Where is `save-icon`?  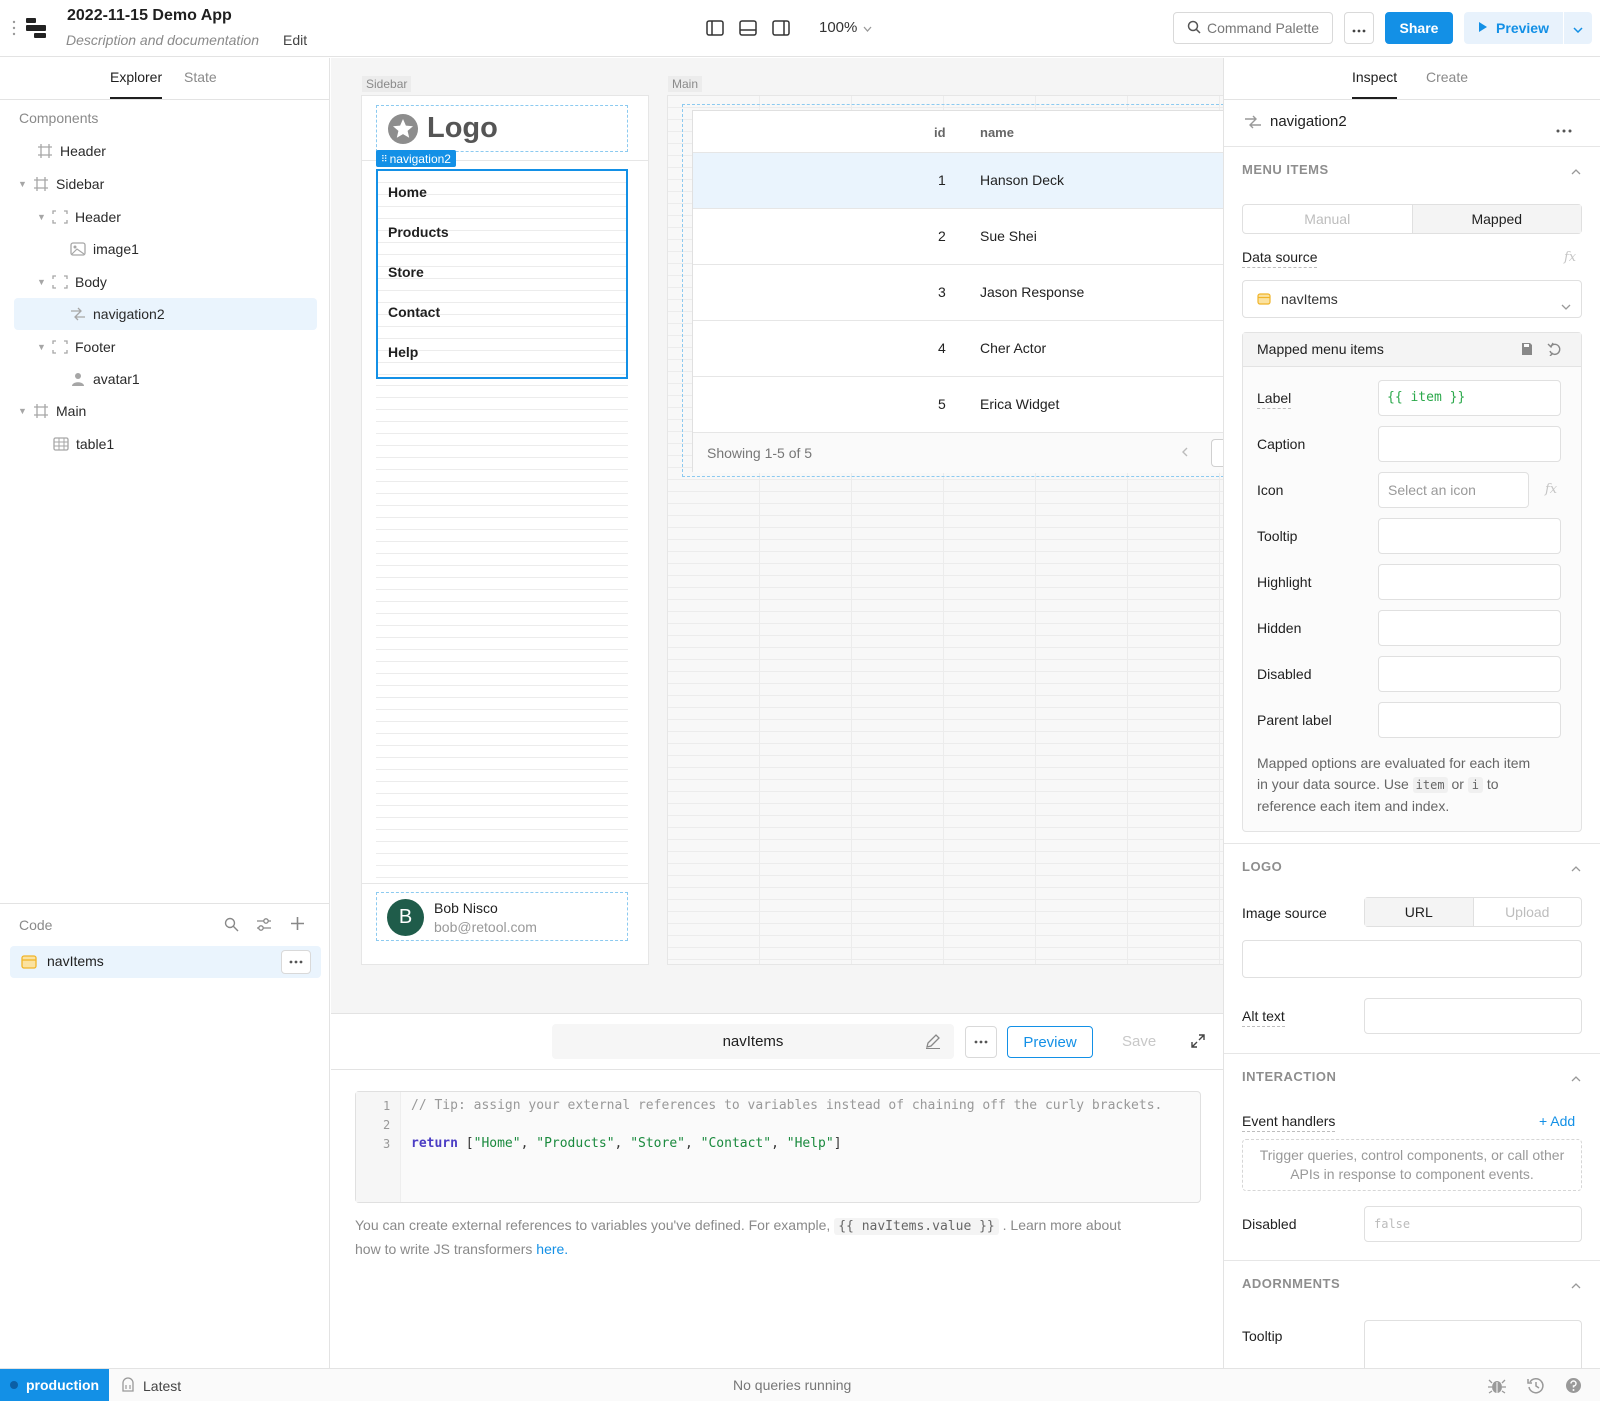
save-icon is located at coordinates (1527, 350).